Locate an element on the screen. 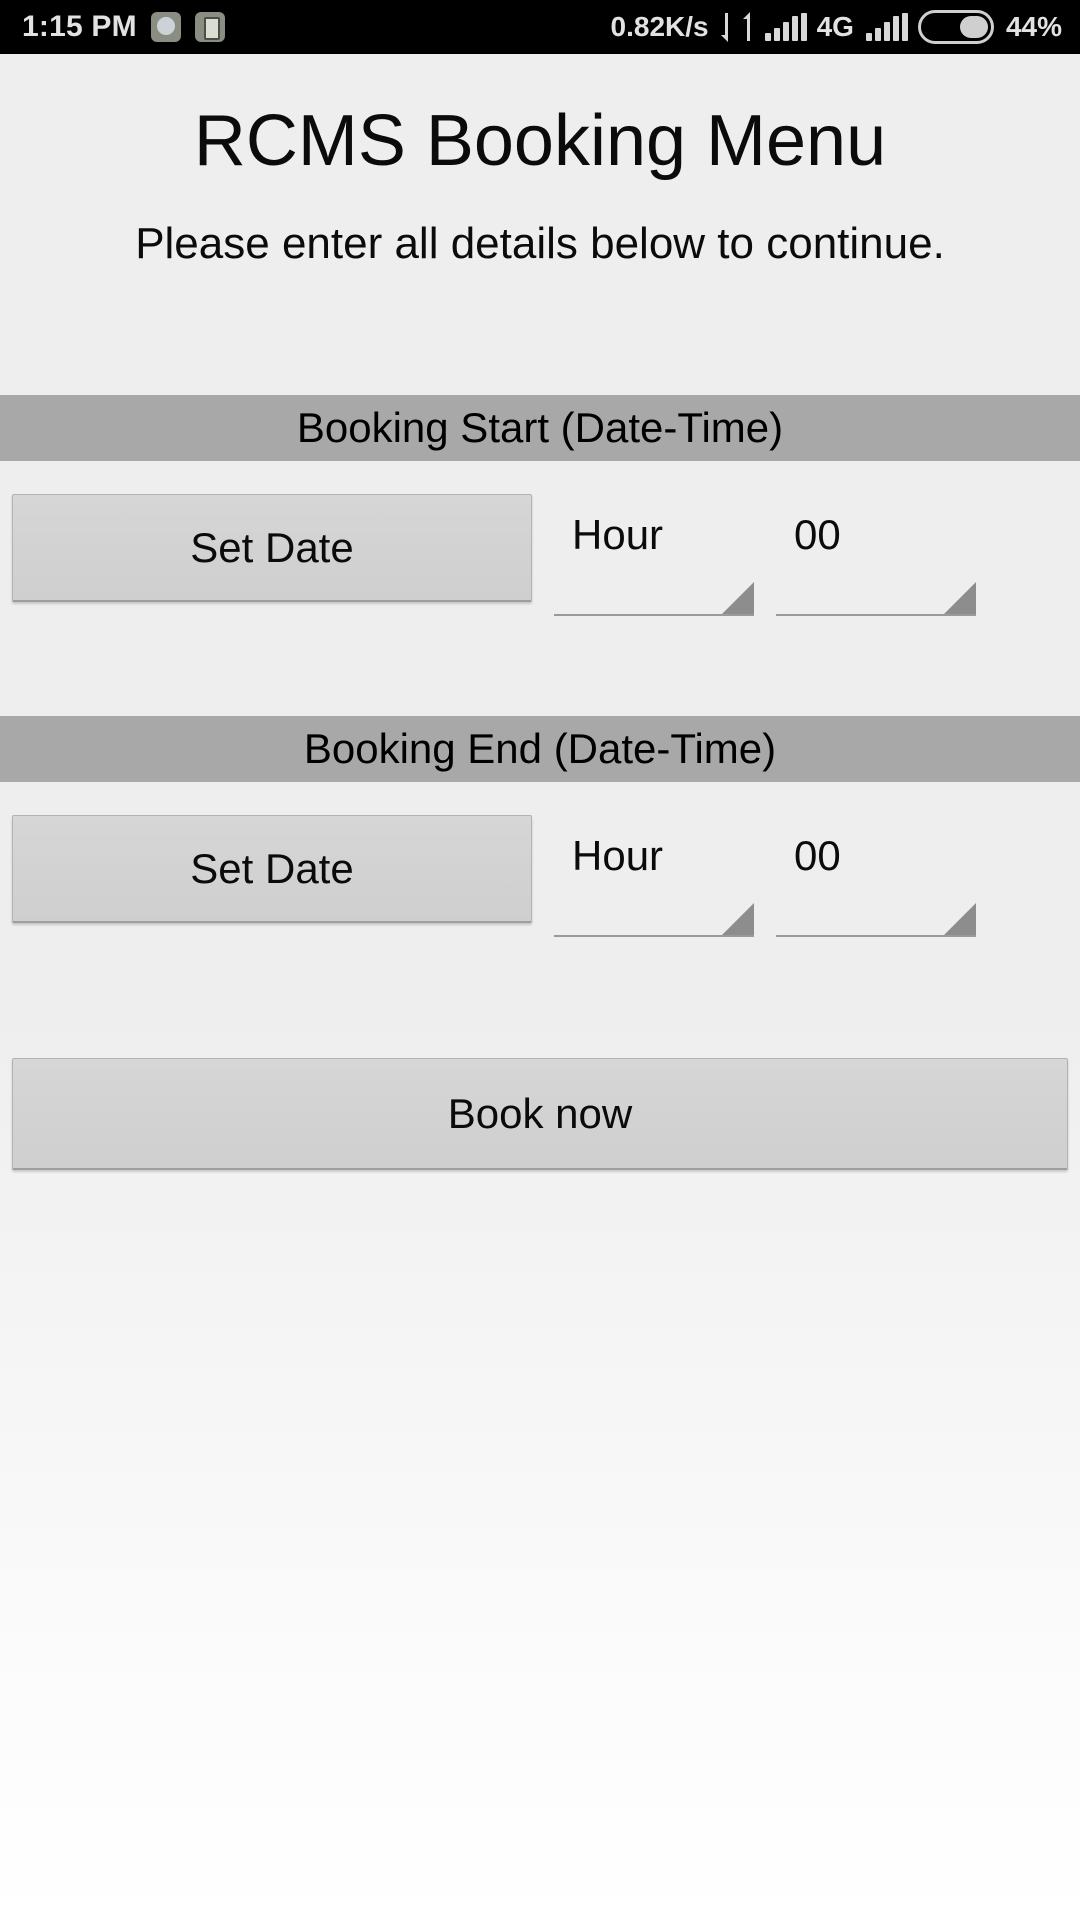 This screenshot has height=1920, width=1080. section-header-booking-start: Booking Start (Date-Time) is located at coordinates (540, 428).